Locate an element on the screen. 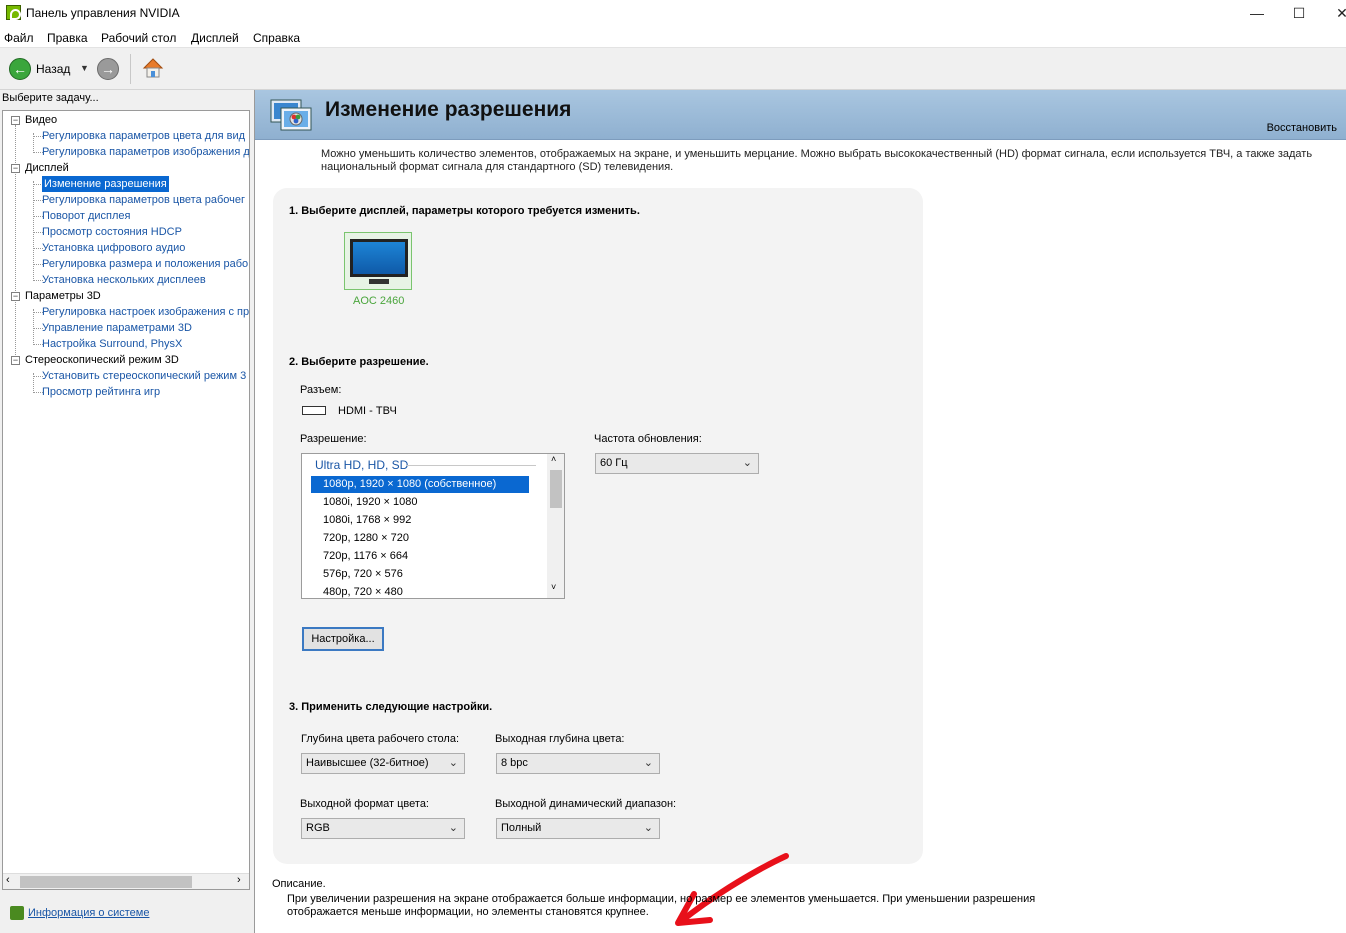  menu-edit: Правка is located at coordinates (67, 38).